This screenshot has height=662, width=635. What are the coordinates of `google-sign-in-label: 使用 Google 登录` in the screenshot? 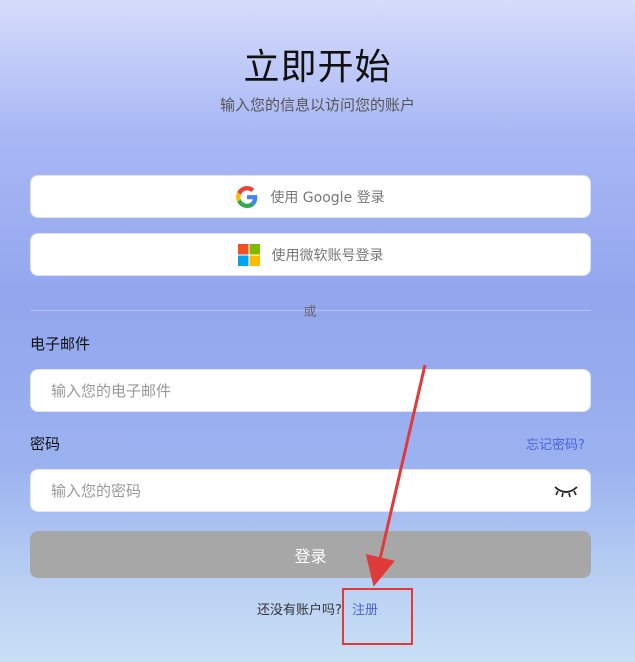 It's located at (327, 197).